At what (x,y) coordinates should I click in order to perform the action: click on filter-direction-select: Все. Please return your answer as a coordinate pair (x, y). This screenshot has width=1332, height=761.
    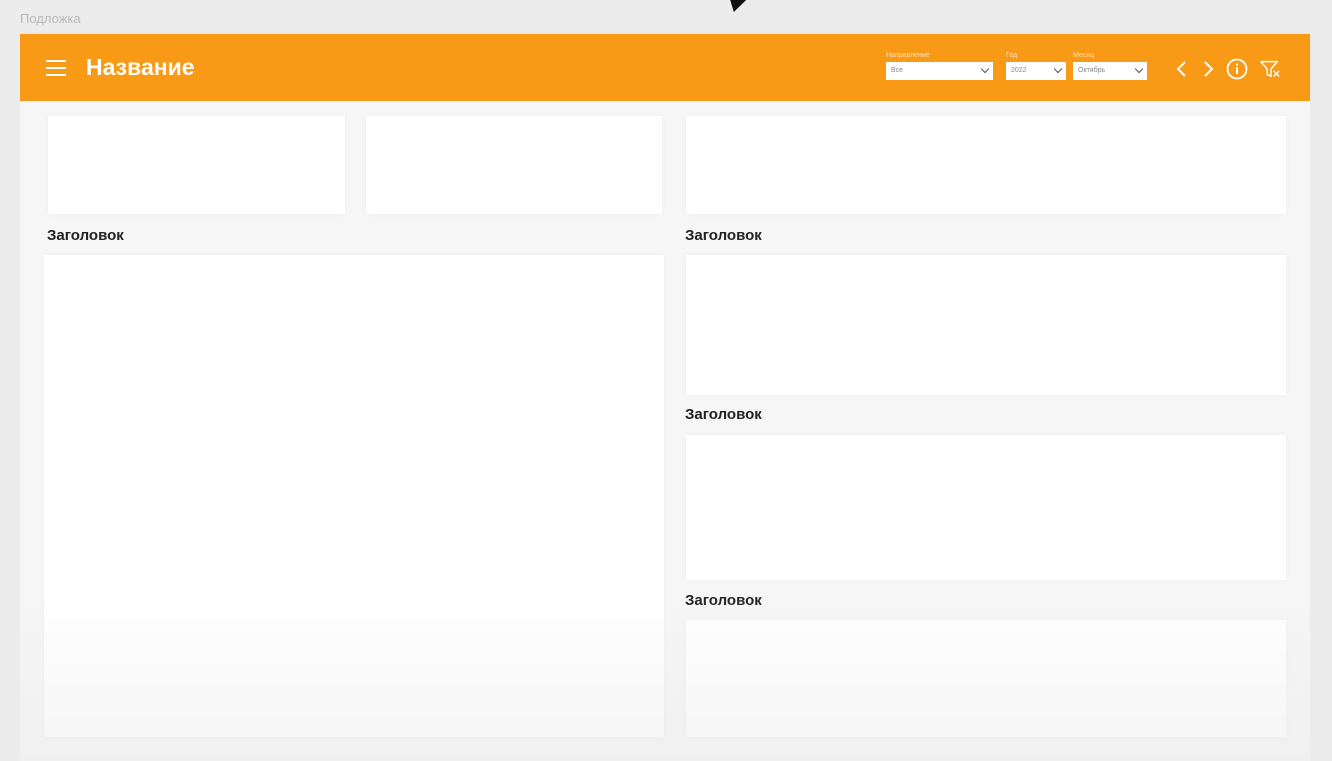
    Looking at the image, I should click on (939, 71).